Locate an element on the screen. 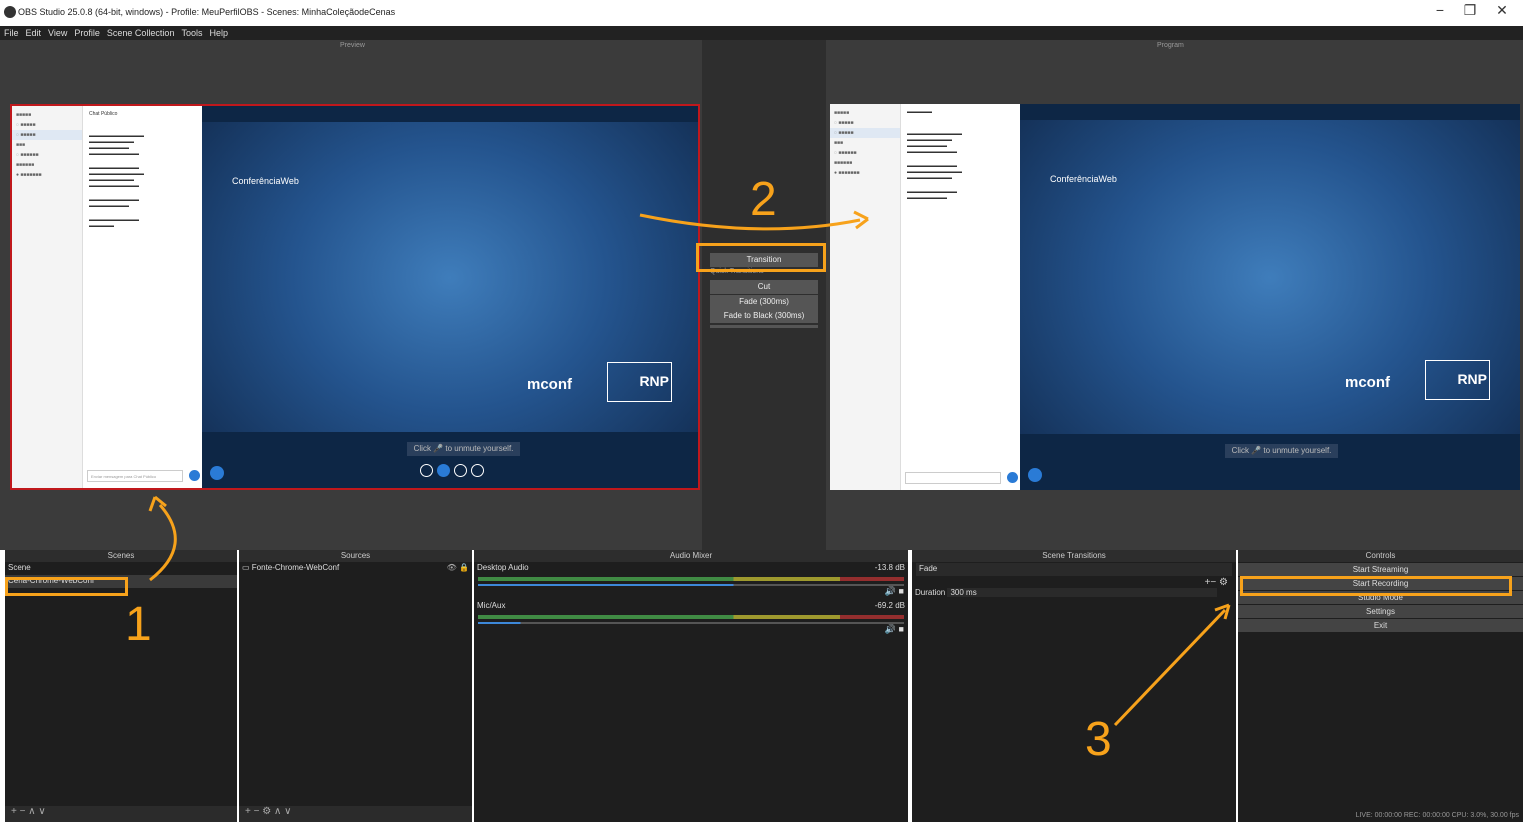  scenes-title: Scenes is located at coordinates (121, 556).